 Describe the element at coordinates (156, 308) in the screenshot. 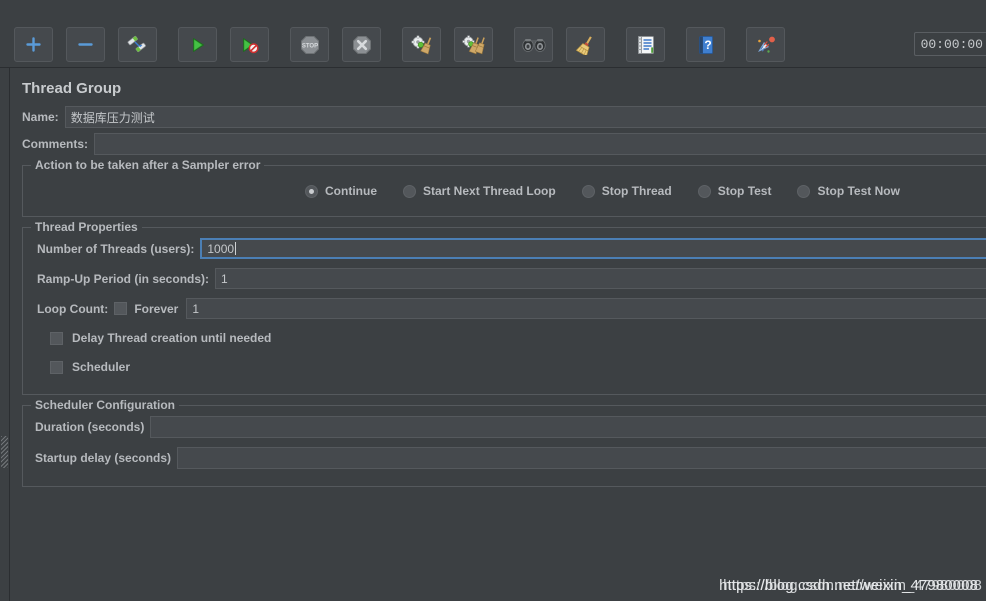

I see `forever-checkbox-label: Forever` at that location.